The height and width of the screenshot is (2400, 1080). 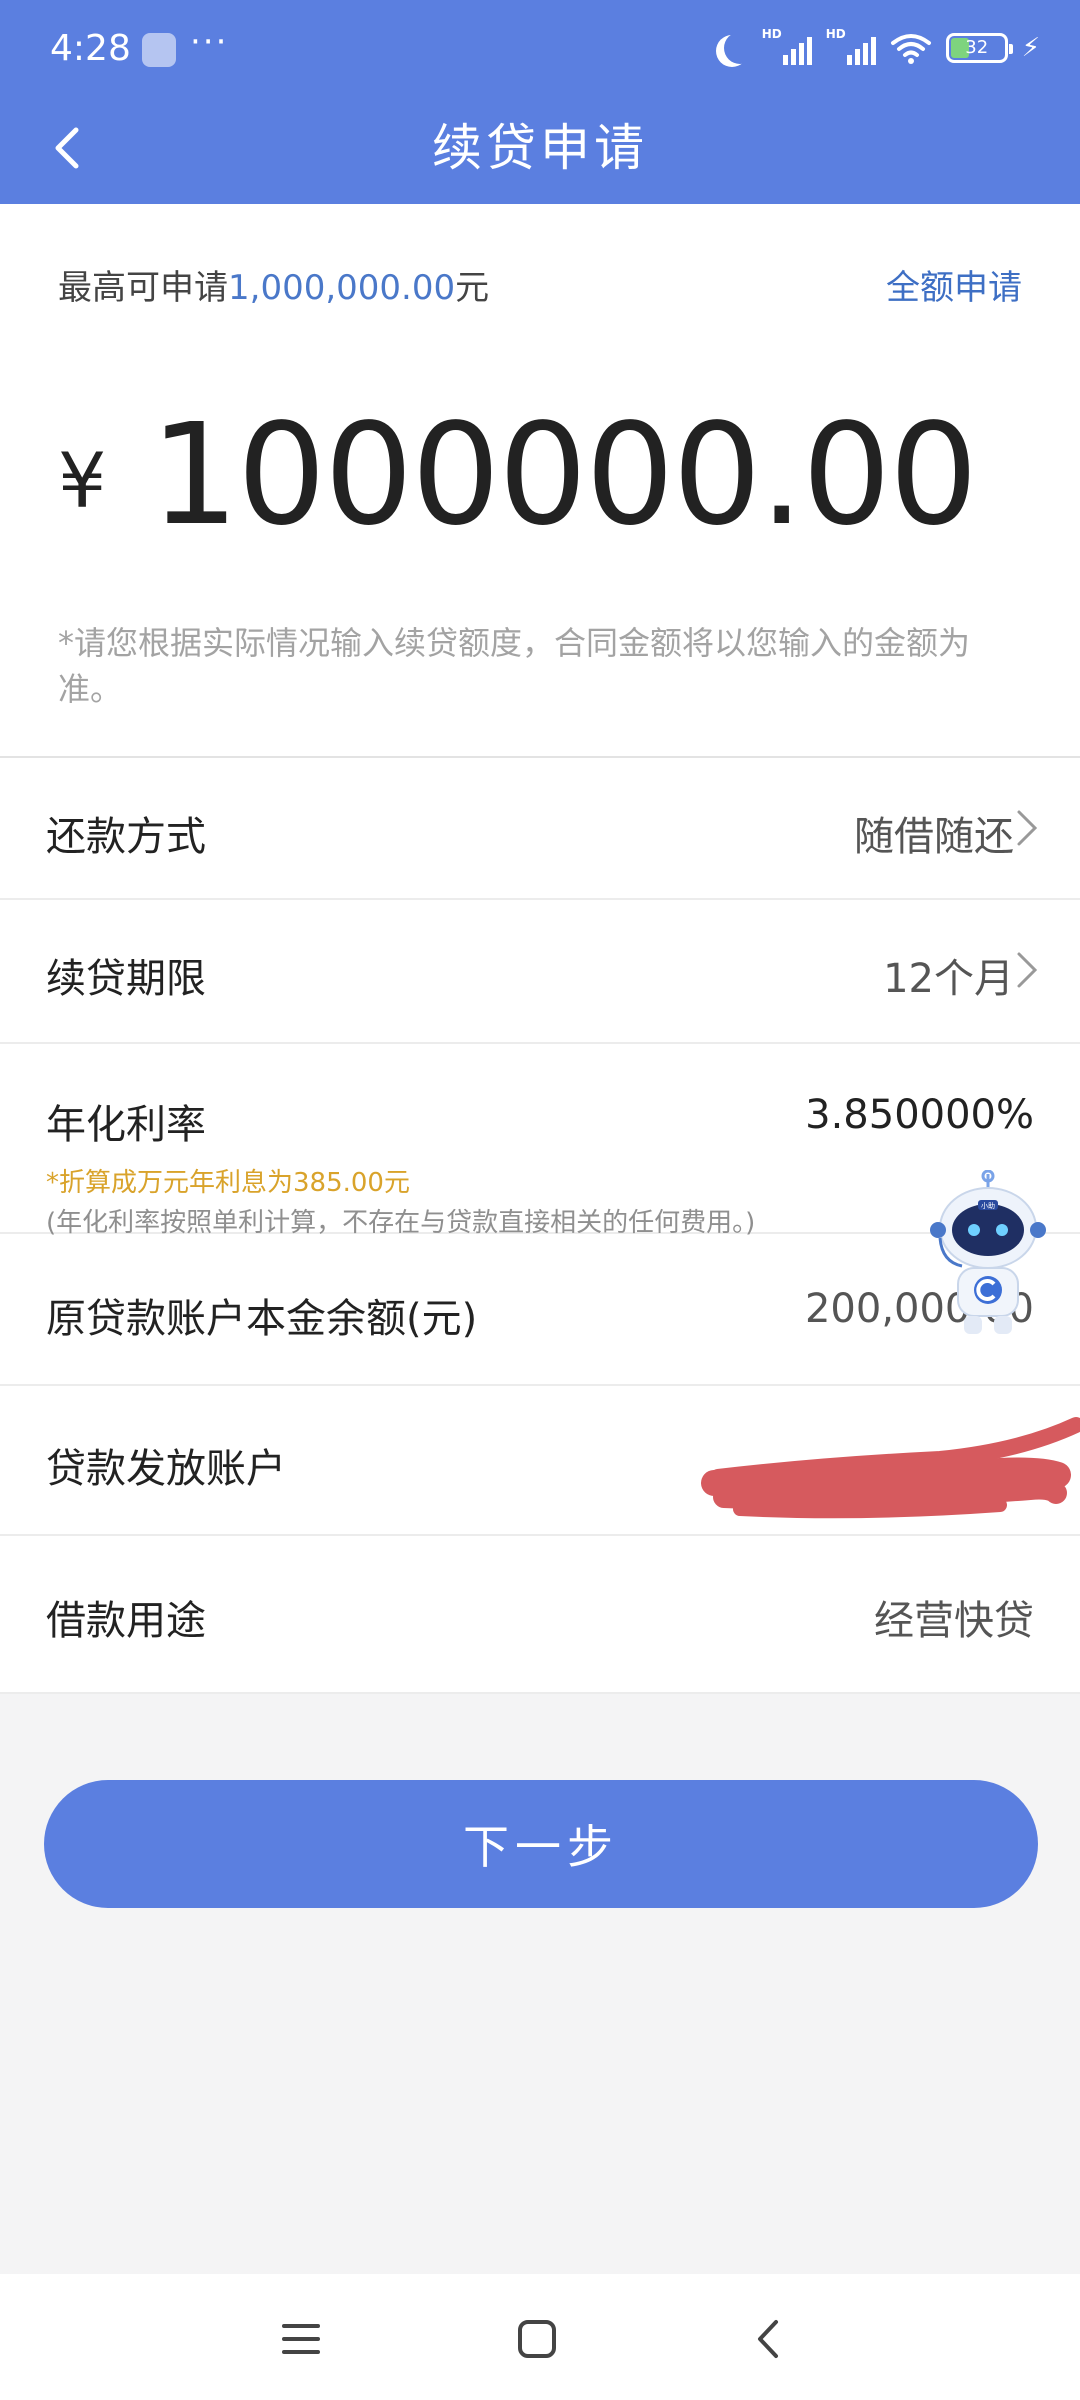 I want to click on next-step-button: 下一步, so click(x=541, y=1844).